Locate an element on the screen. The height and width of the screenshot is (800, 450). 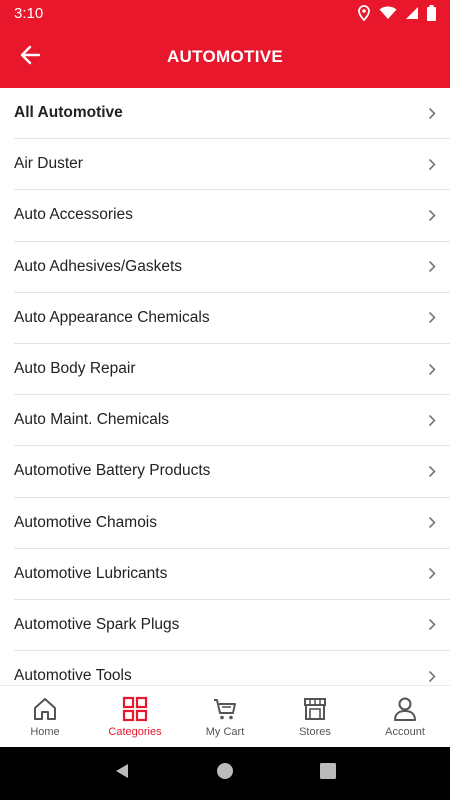
system-recents-button is located at coordinates (328, 774).